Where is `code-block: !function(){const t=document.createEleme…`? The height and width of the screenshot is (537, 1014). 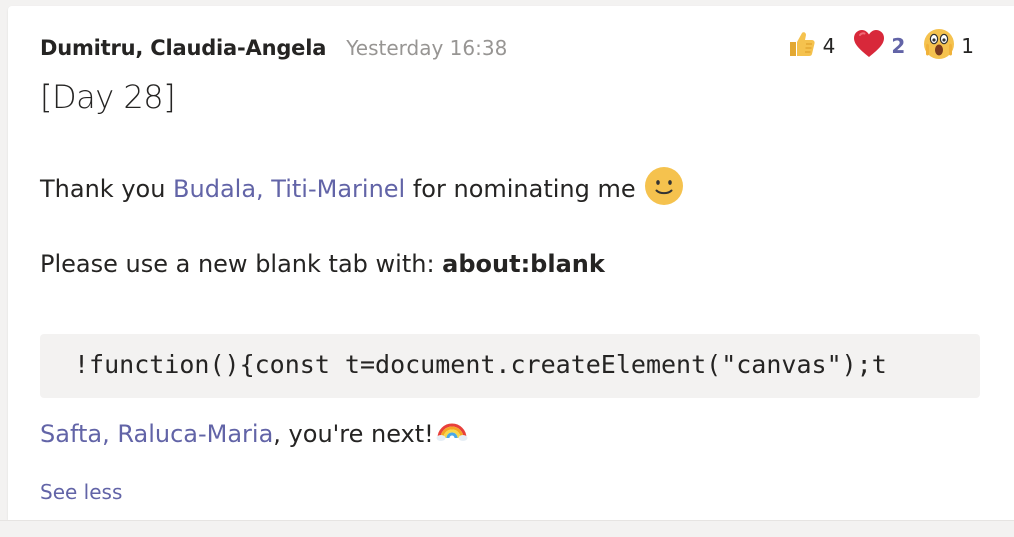 code-block: !function(){const t=document.createEleme… is located at coordinates (510, 366).